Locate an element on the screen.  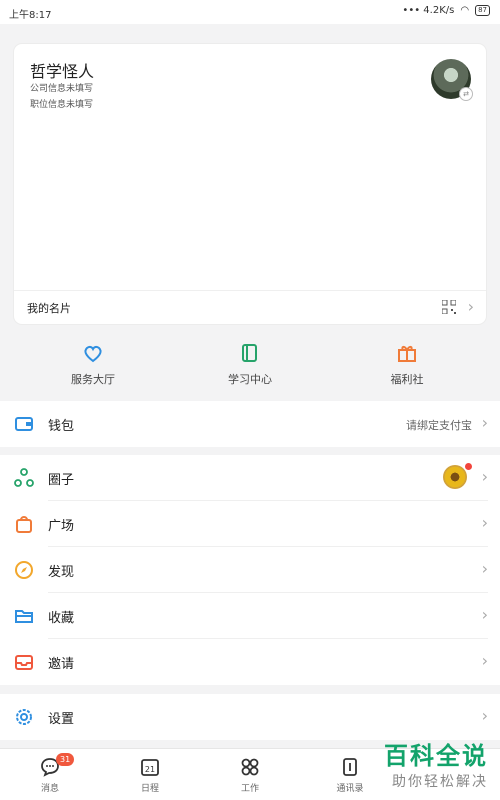
tab-messages: 31 消息 is located at coordinates (50, 773).